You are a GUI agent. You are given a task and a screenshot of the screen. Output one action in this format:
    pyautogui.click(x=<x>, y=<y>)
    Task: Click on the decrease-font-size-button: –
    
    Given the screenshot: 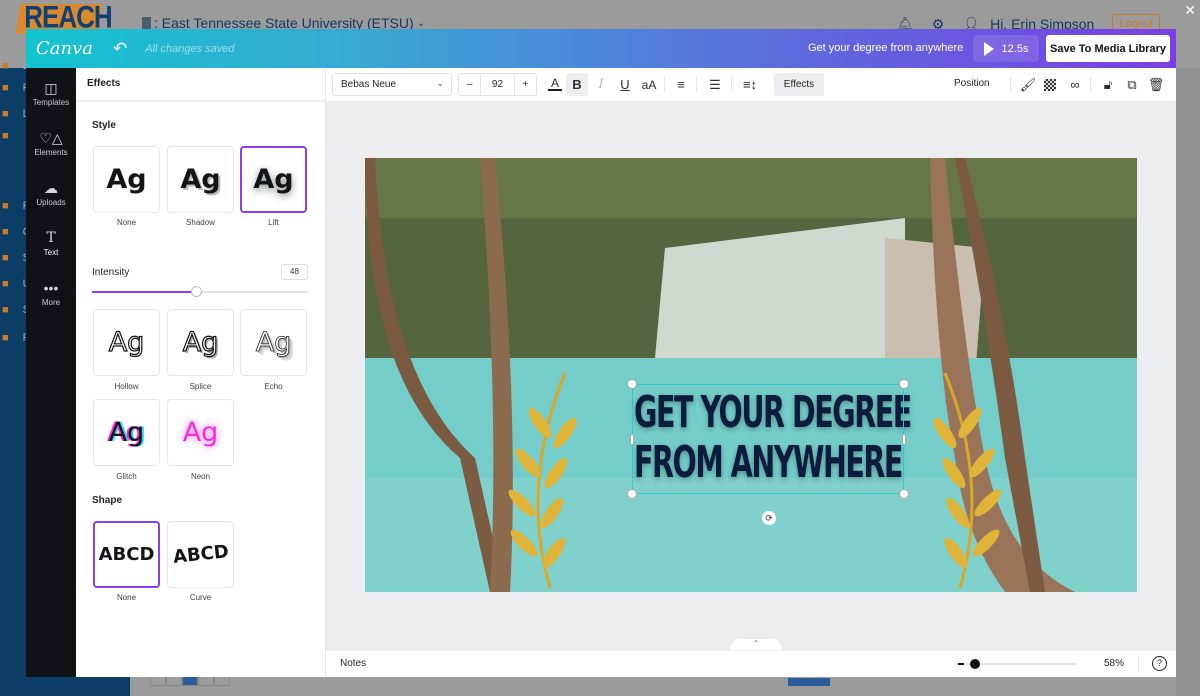 What is the action you would take?
    pyautogui.click(x=469, y=84)
    